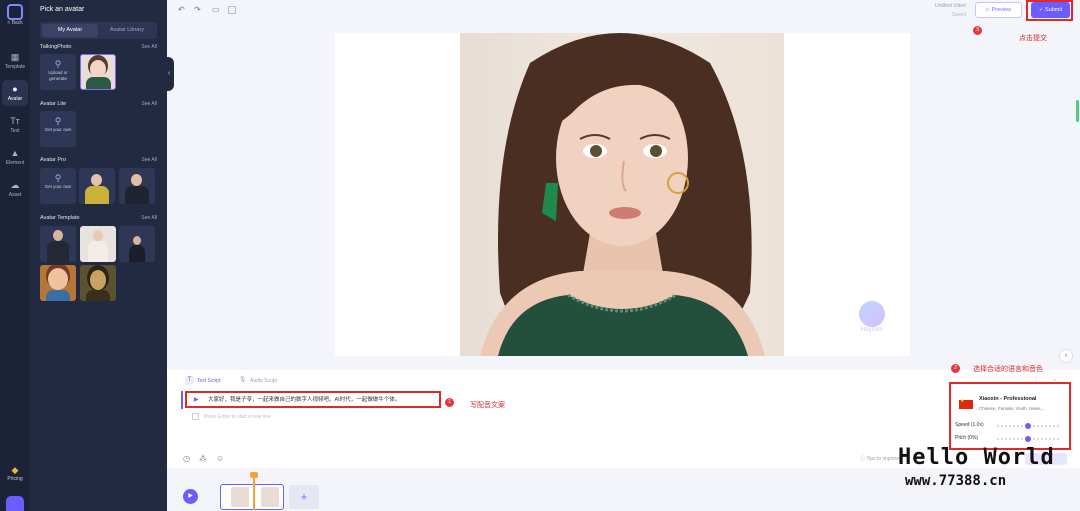  I want to click on emoji-icon: ☺, so click(220, 458).